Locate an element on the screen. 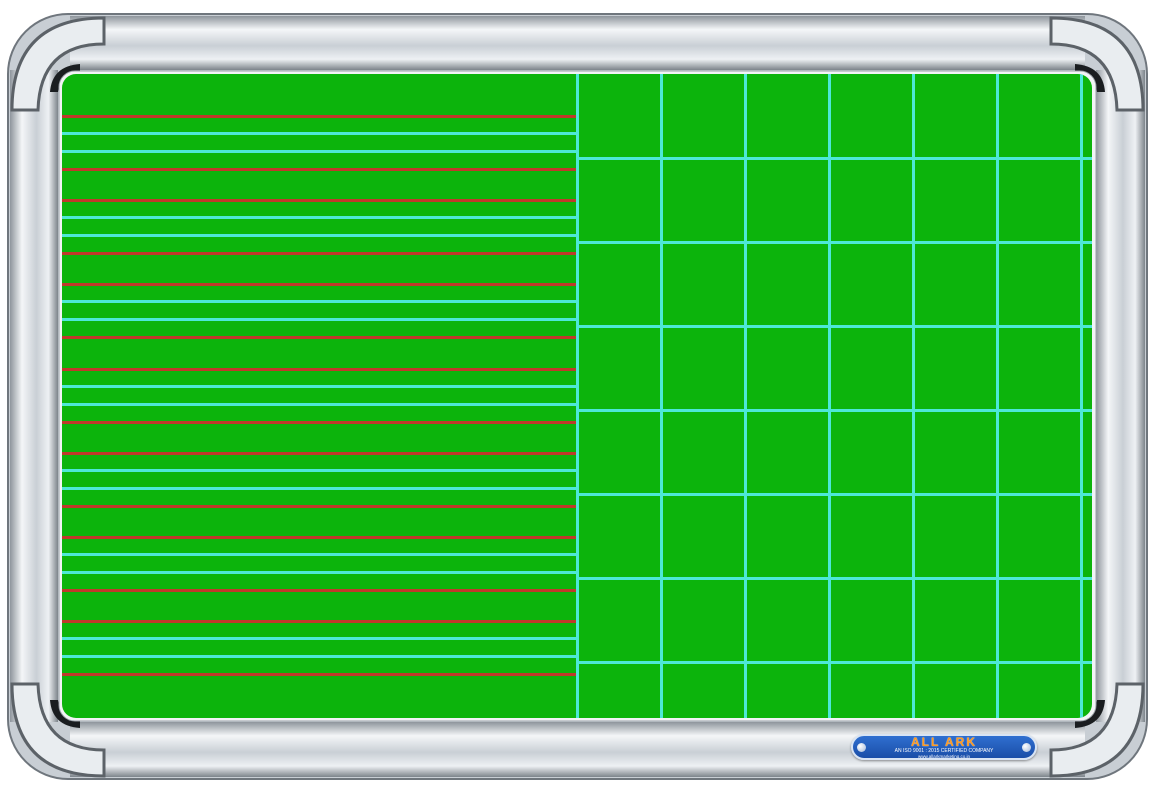  brand-name: ALL ARK is located at coordinates (944, 742).